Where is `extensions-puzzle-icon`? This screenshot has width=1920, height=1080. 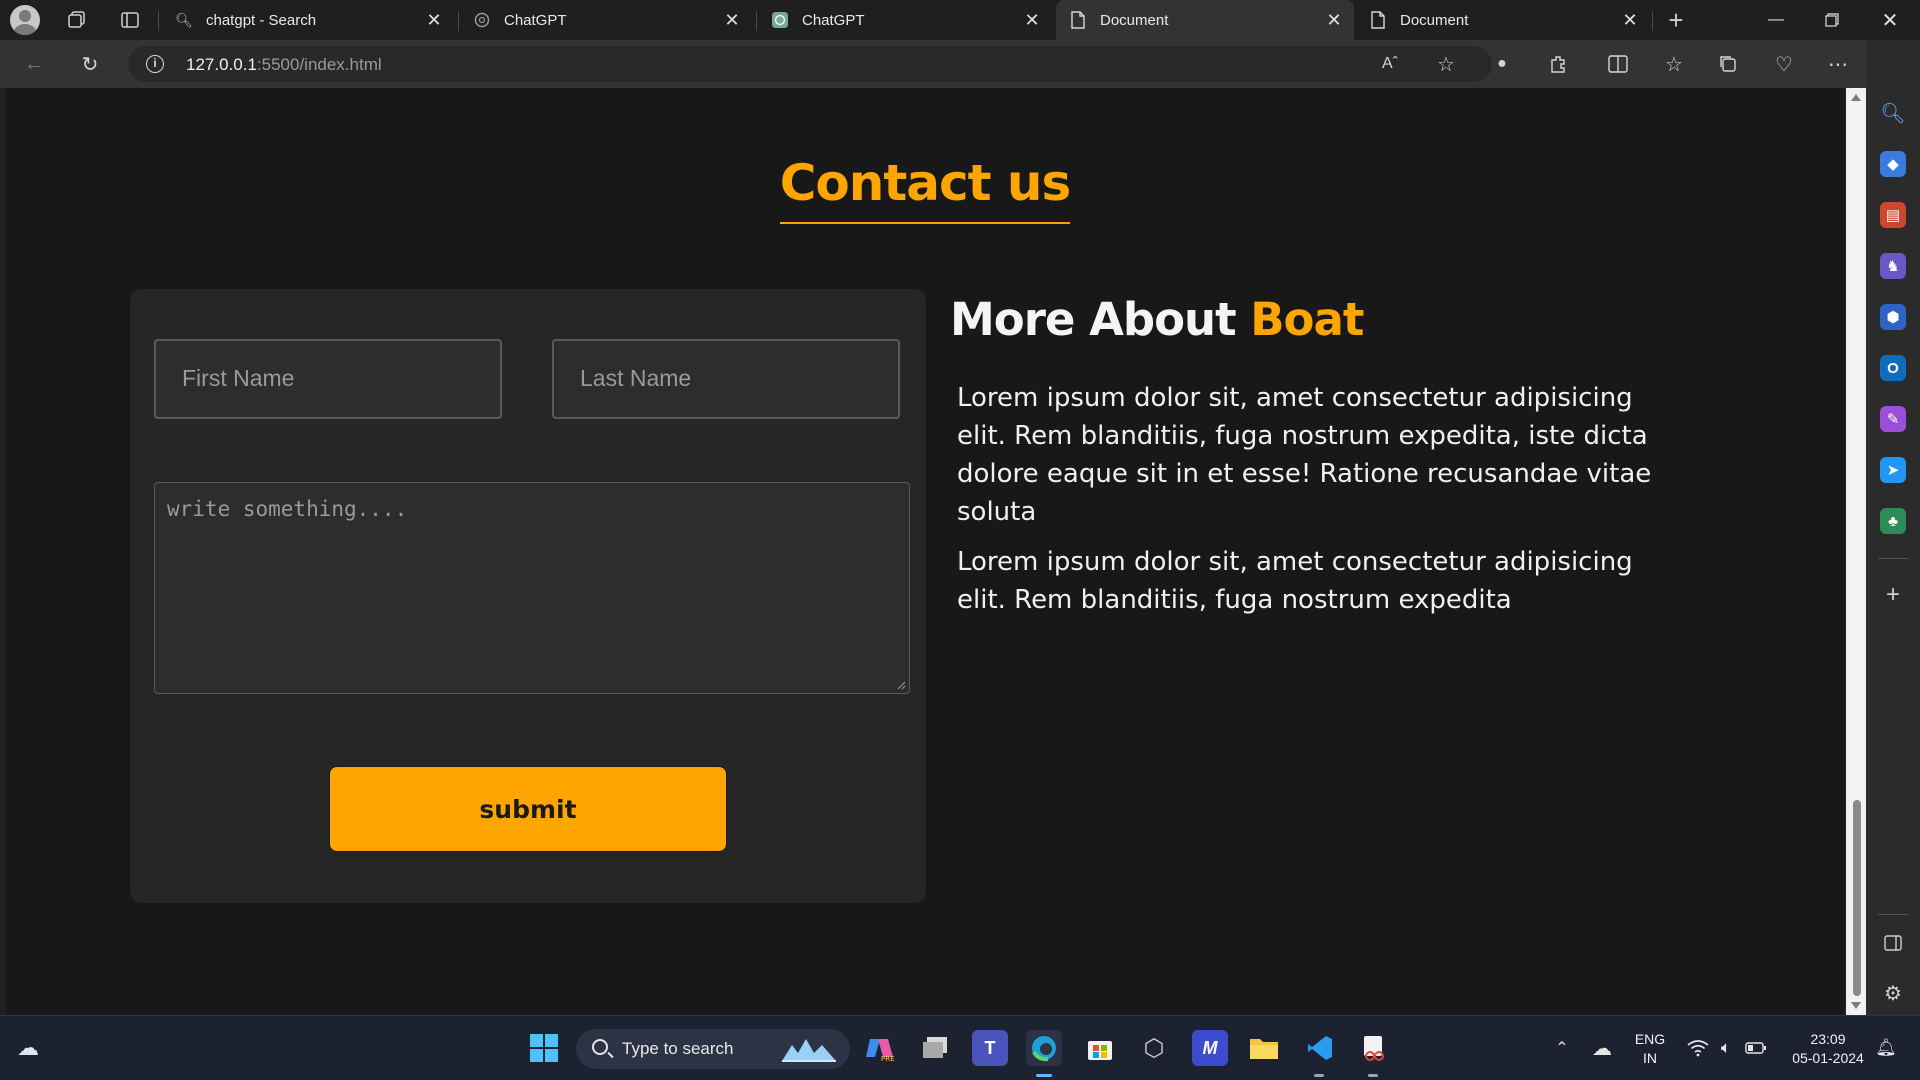
extensions-puzzle-icon is located at coordinates (1558, 64).